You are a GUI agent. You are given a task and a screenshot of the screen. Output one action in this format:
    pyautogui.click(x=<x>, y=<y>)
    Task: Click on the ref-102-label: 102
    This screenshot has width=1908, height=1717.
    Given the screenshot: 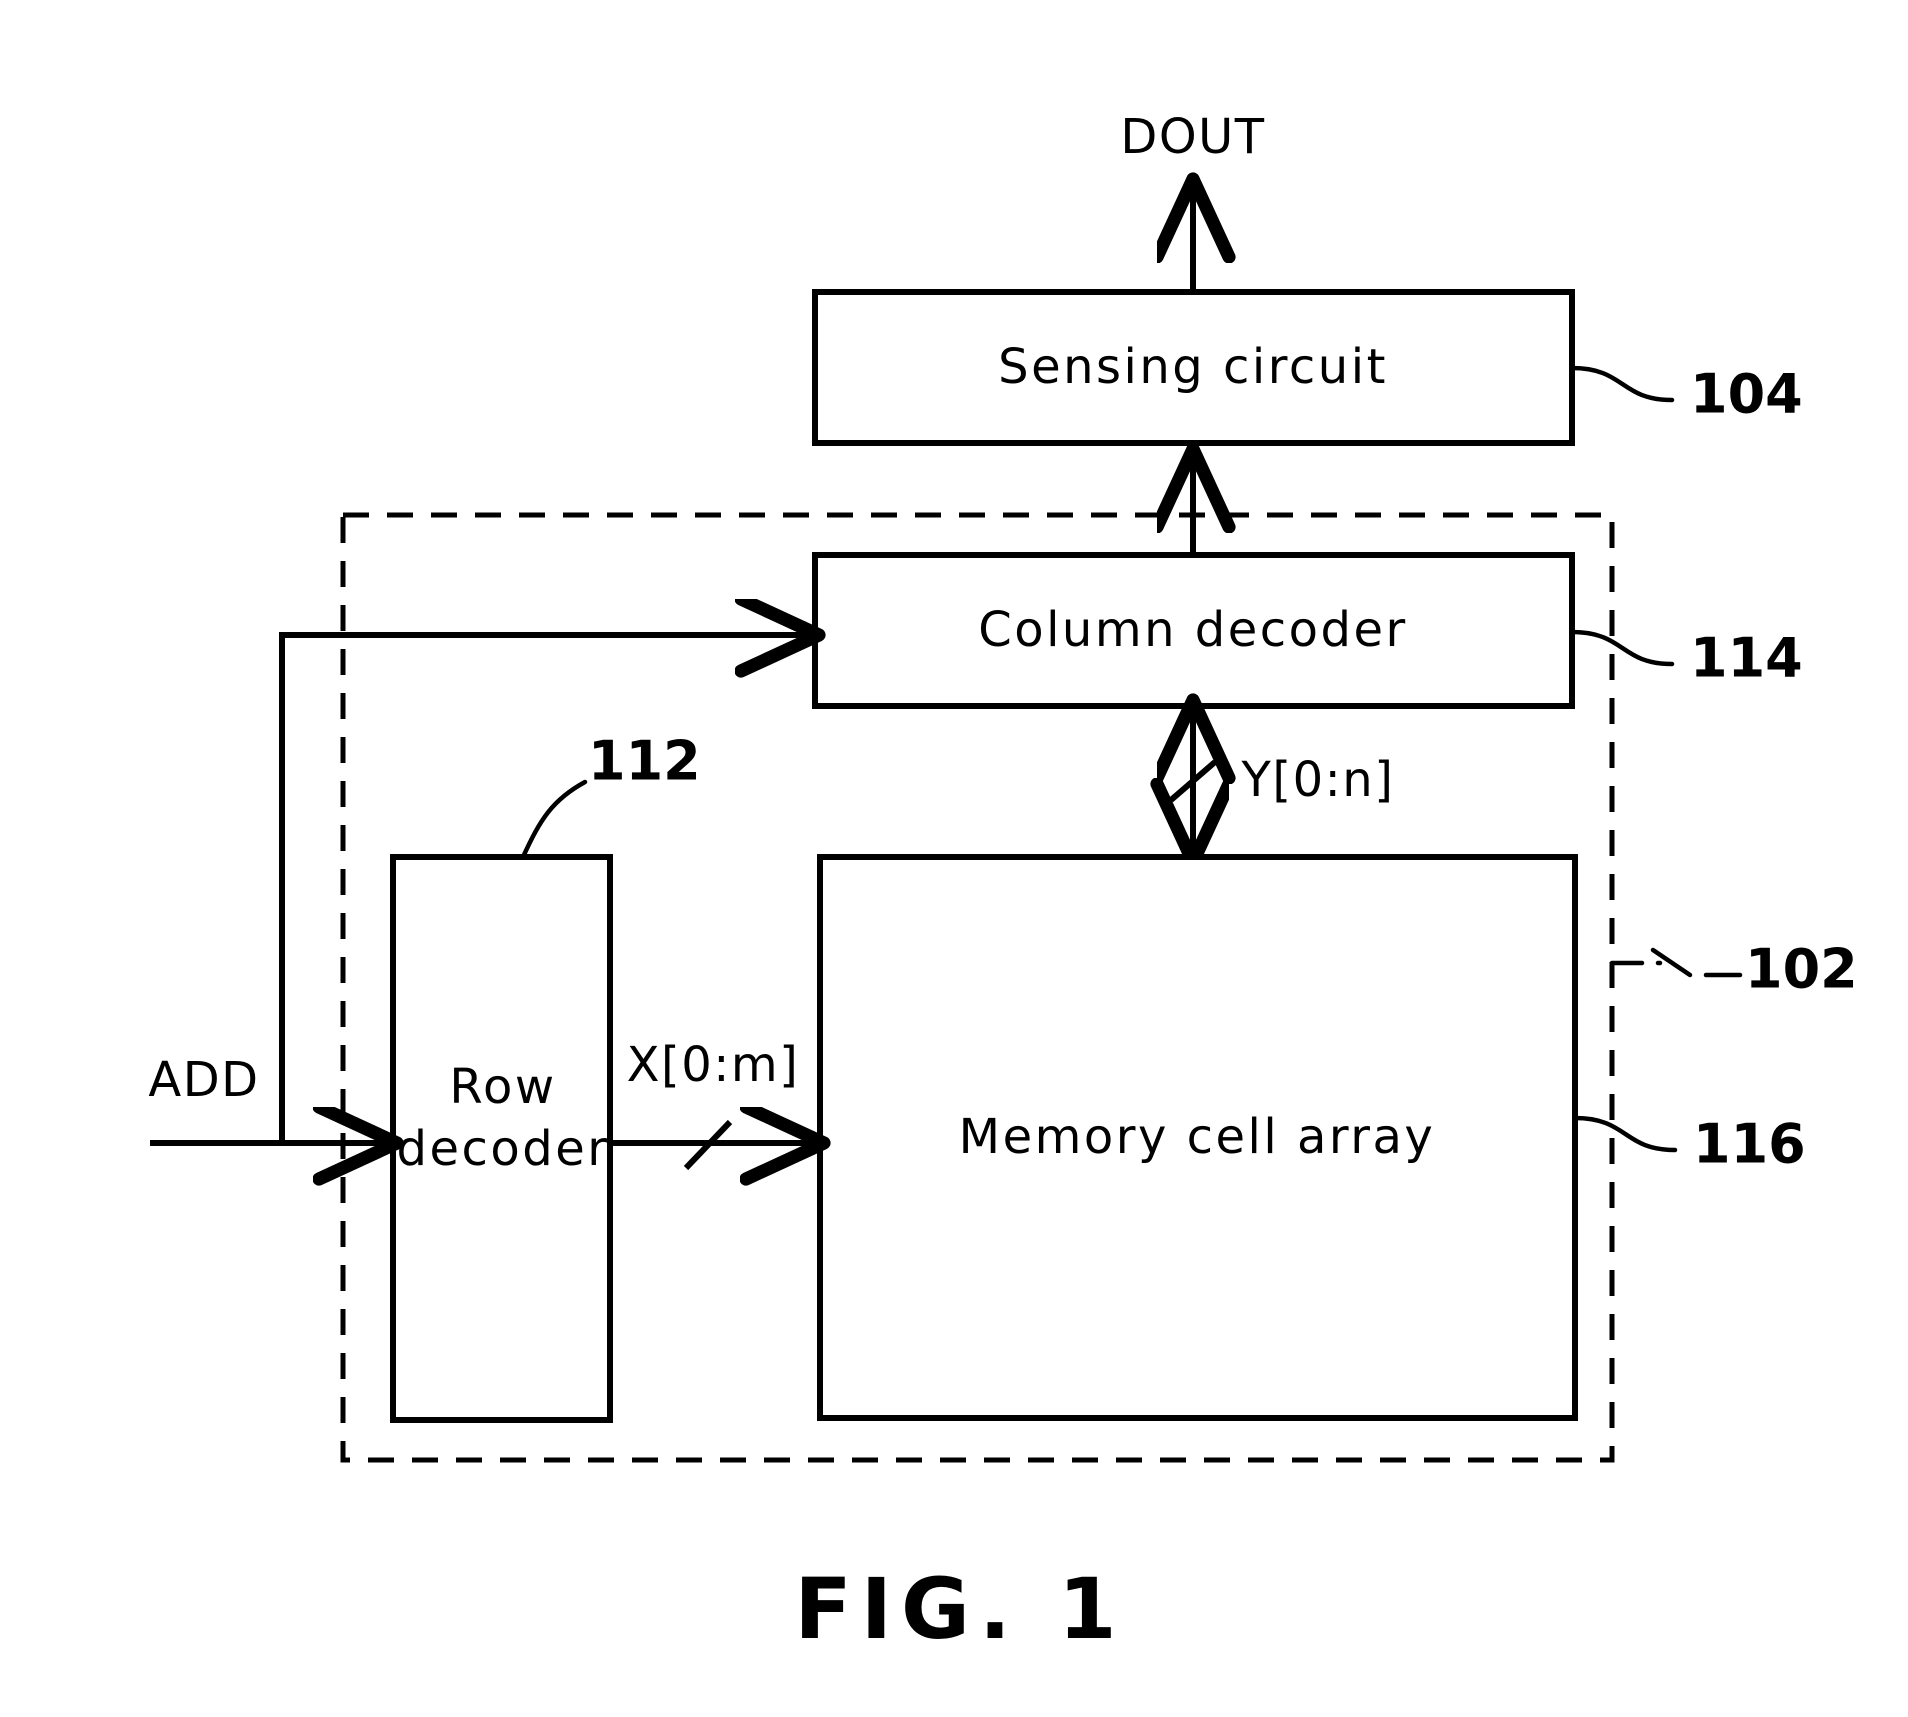 What is the action you would take?
    pyautogui.click(x=1801, y=969)
    